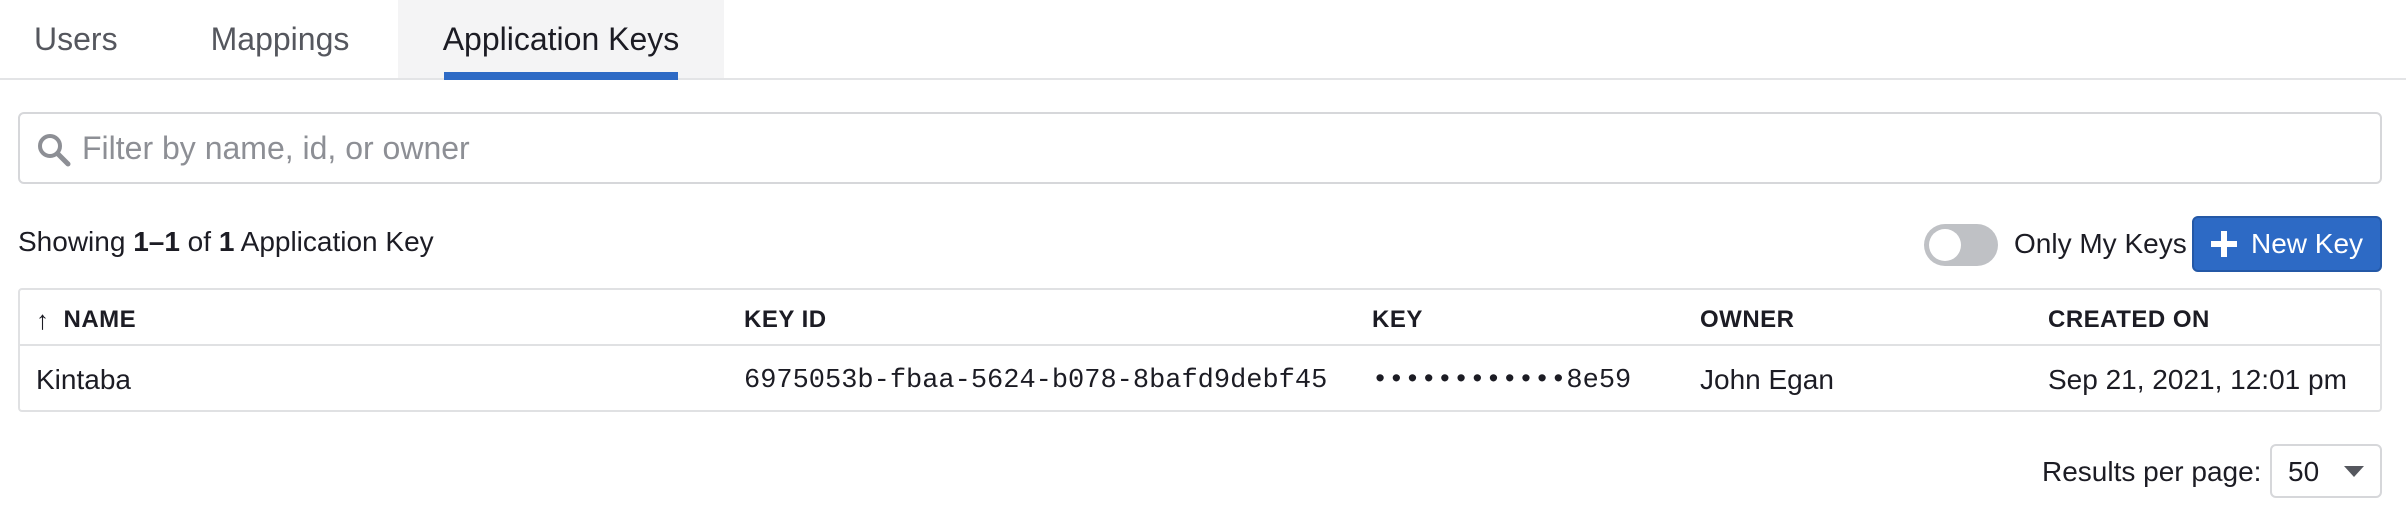  What do you see at coordinates (1767, 379) in the screenshot?
I see `cell-owner: John Egan` at bounding box center [1767, 379].